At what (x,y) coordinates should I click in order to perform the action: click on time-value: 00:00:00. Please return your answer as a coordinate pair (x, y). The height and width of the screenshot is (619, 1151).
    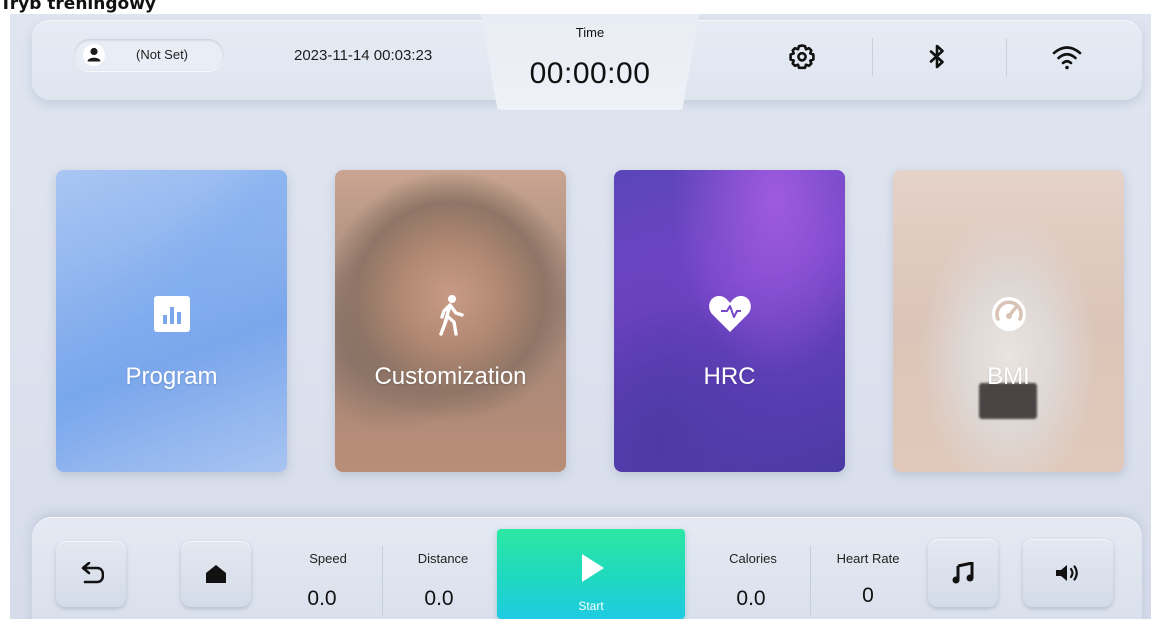
    Looking at the image, I should click on (590, 73).